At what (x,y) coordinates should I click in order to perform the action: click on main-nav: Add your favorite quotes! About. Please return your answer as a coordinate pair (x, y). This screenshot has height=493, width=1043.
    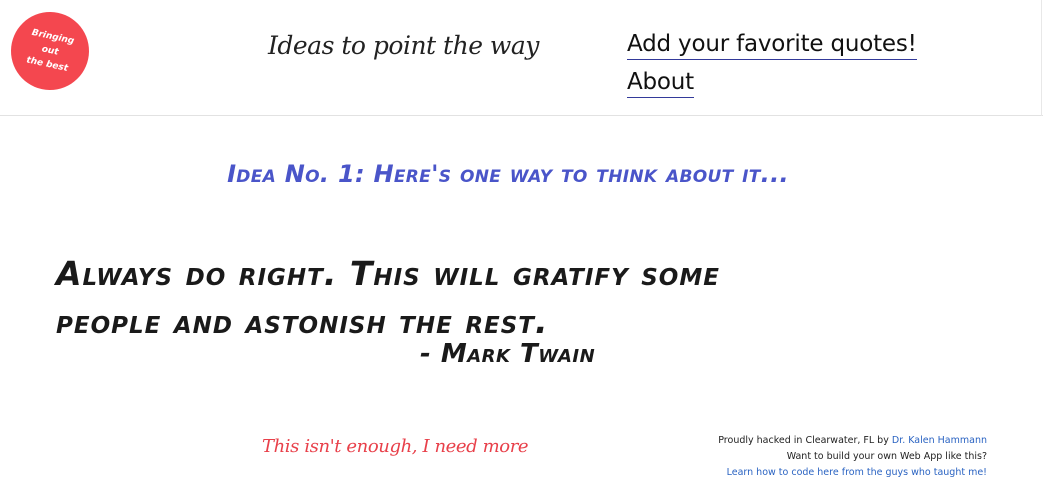
    Looking at the image, I should click on (772, 68).